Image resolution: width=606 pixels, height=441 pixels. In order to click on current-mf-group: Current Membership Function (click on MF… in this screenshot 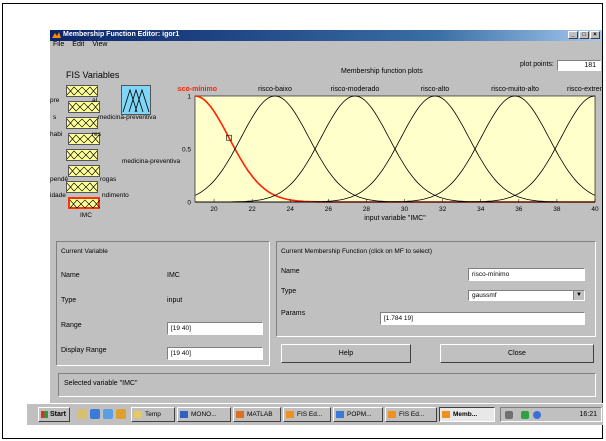, I will do `click(436, 289)`.